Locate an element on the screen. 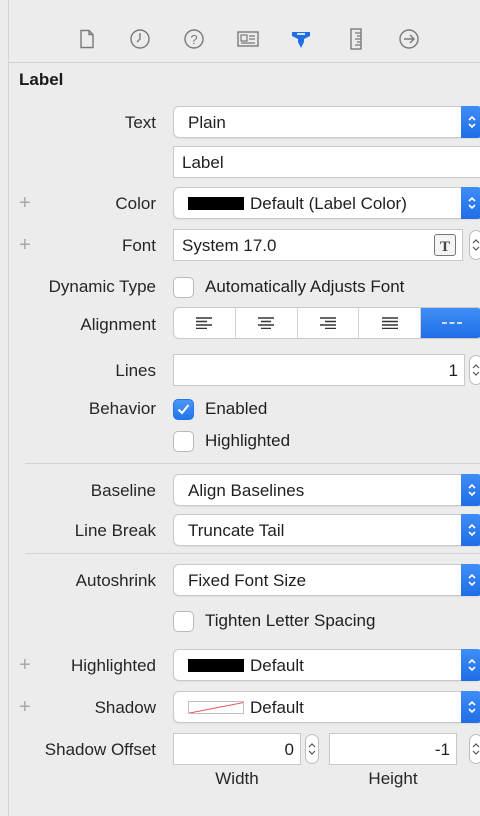 The image size is (480, 816). add-font-variation-icon: + is located at coordinates (25, 245).